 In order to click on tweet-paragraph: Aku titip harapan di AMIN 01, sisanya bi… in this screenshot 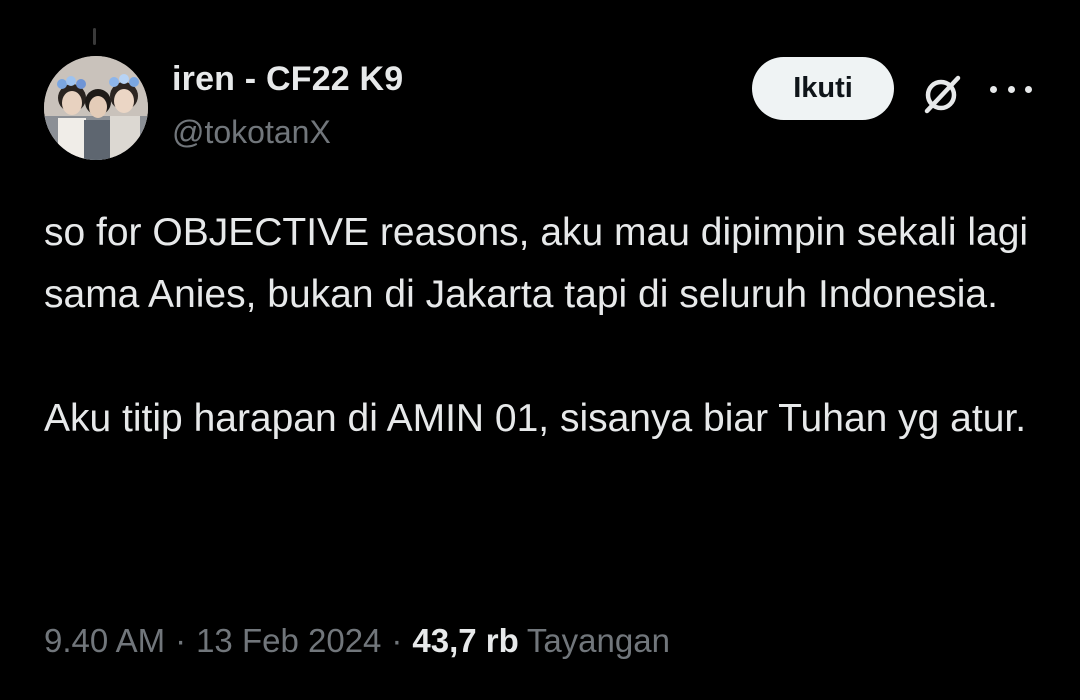, I will do `click(535, 418)`.